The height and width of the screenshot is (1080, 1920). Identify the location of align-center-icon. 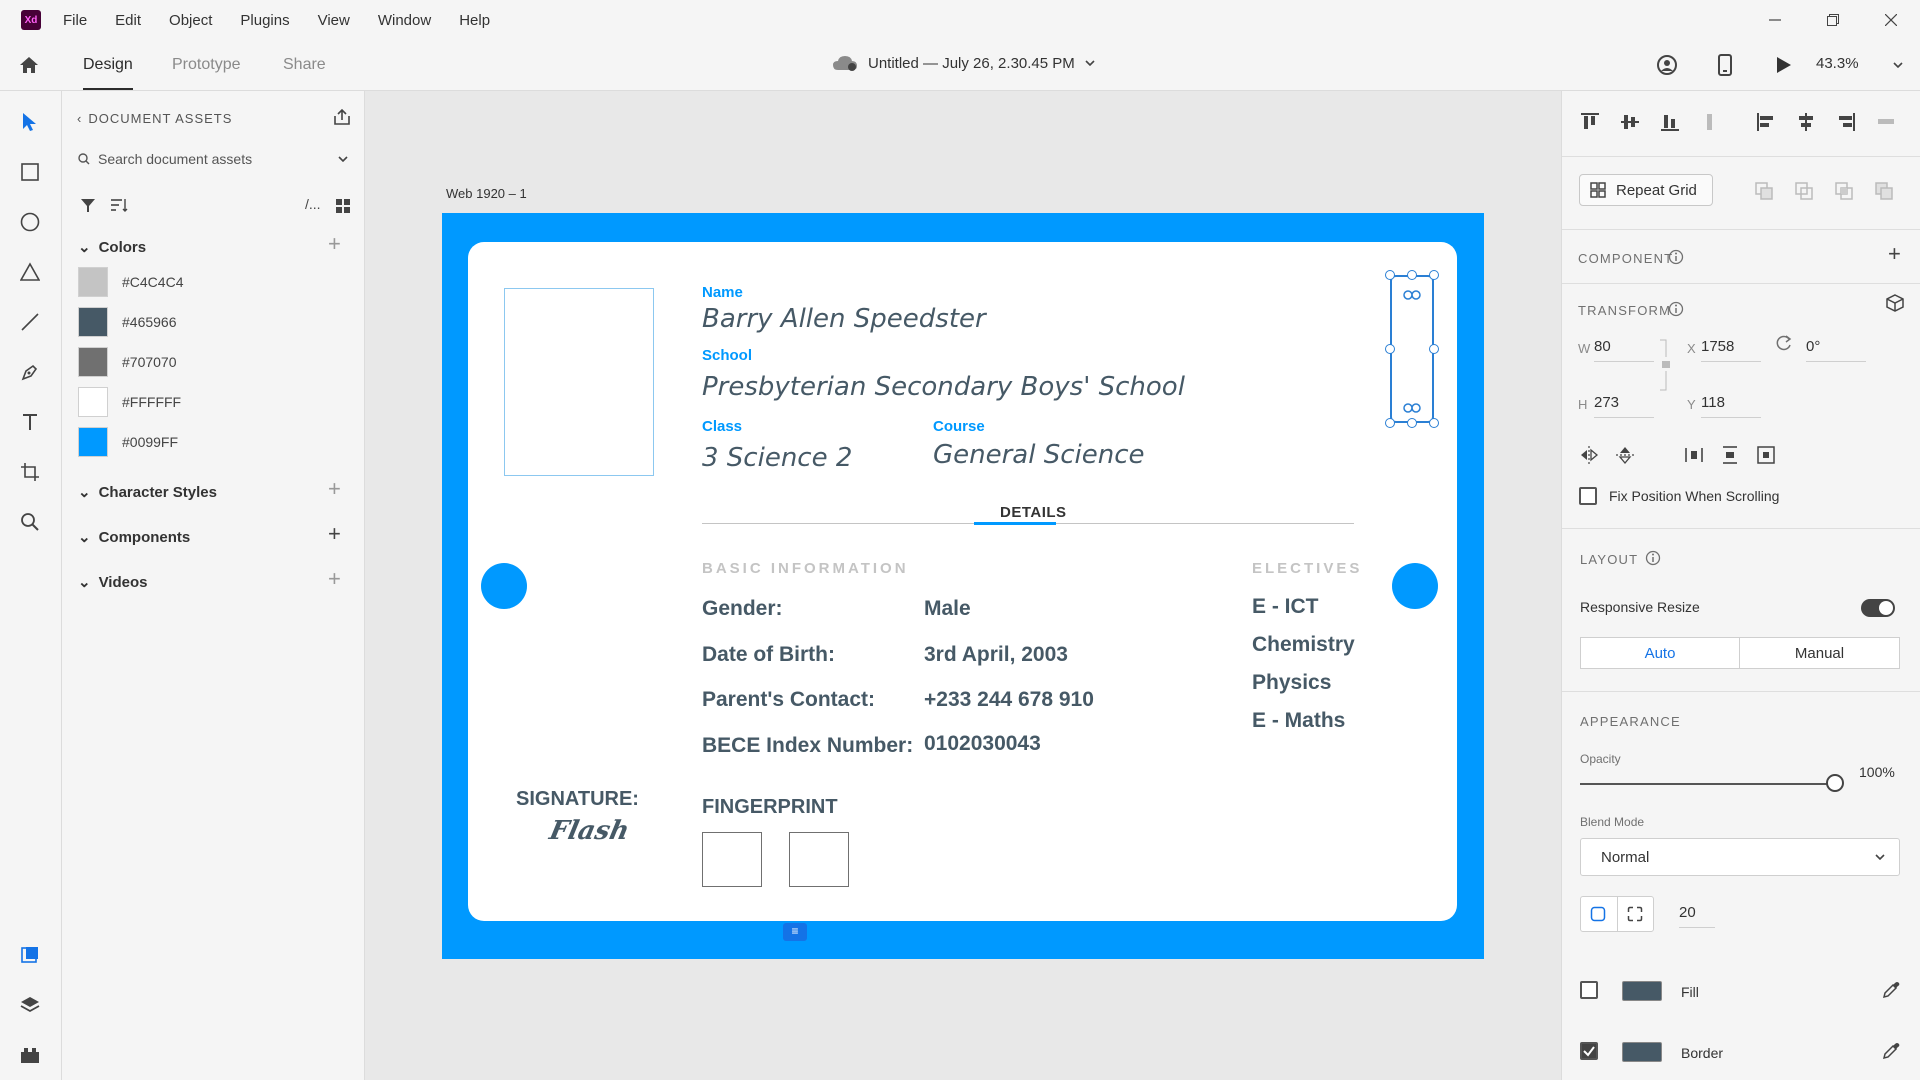
(1806, 122).